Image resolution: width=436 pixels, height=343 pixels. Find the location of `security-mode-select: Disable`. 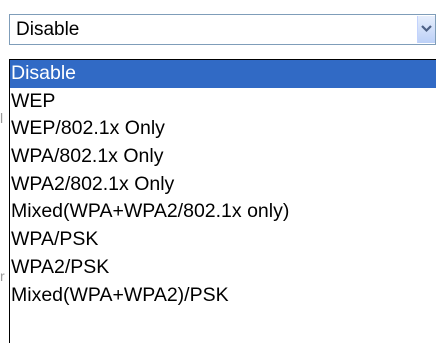

security-mode-select: Disable is located at coordinates (222, 29).